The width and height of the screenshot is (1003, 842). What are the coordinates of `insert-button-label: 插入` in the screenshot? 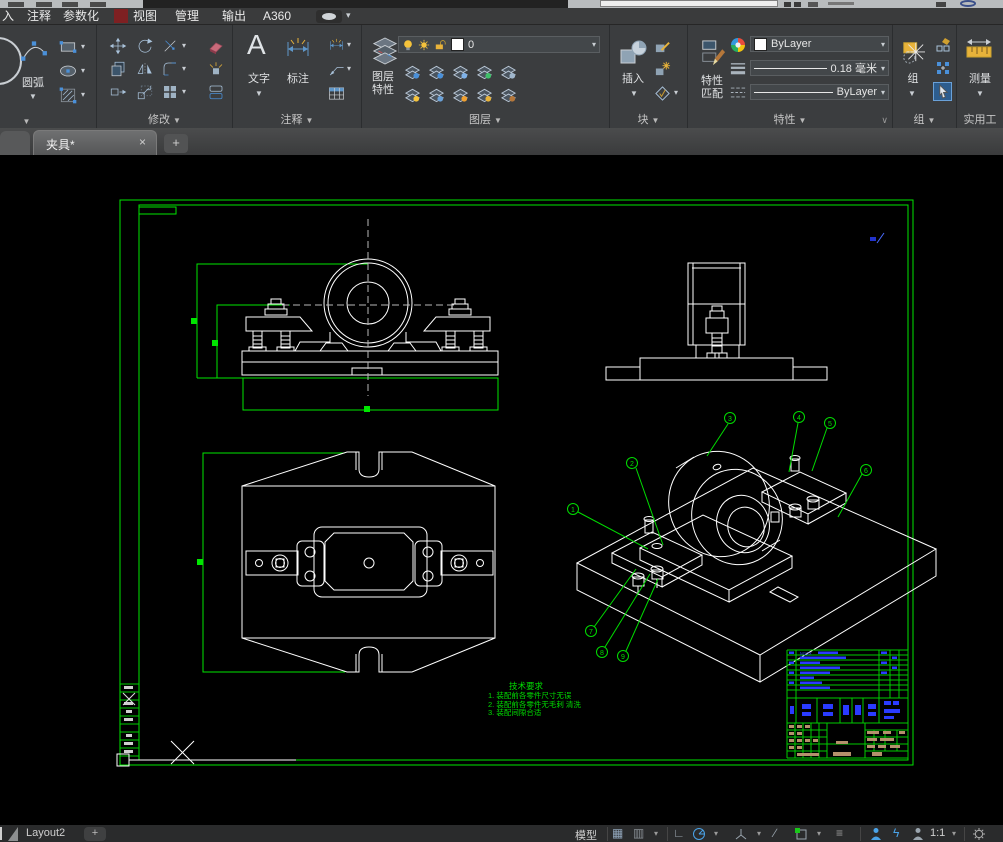 It's located at (633, 79).